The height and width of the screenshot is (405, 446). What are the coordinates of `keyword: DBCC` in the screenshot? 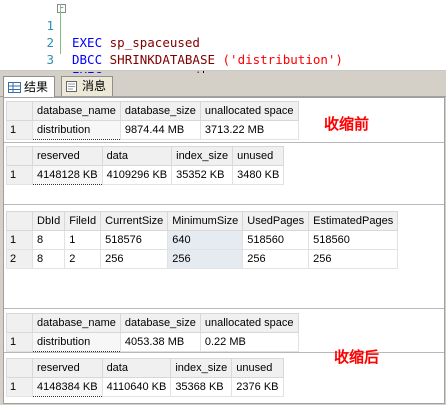 It's located at (87, 59).